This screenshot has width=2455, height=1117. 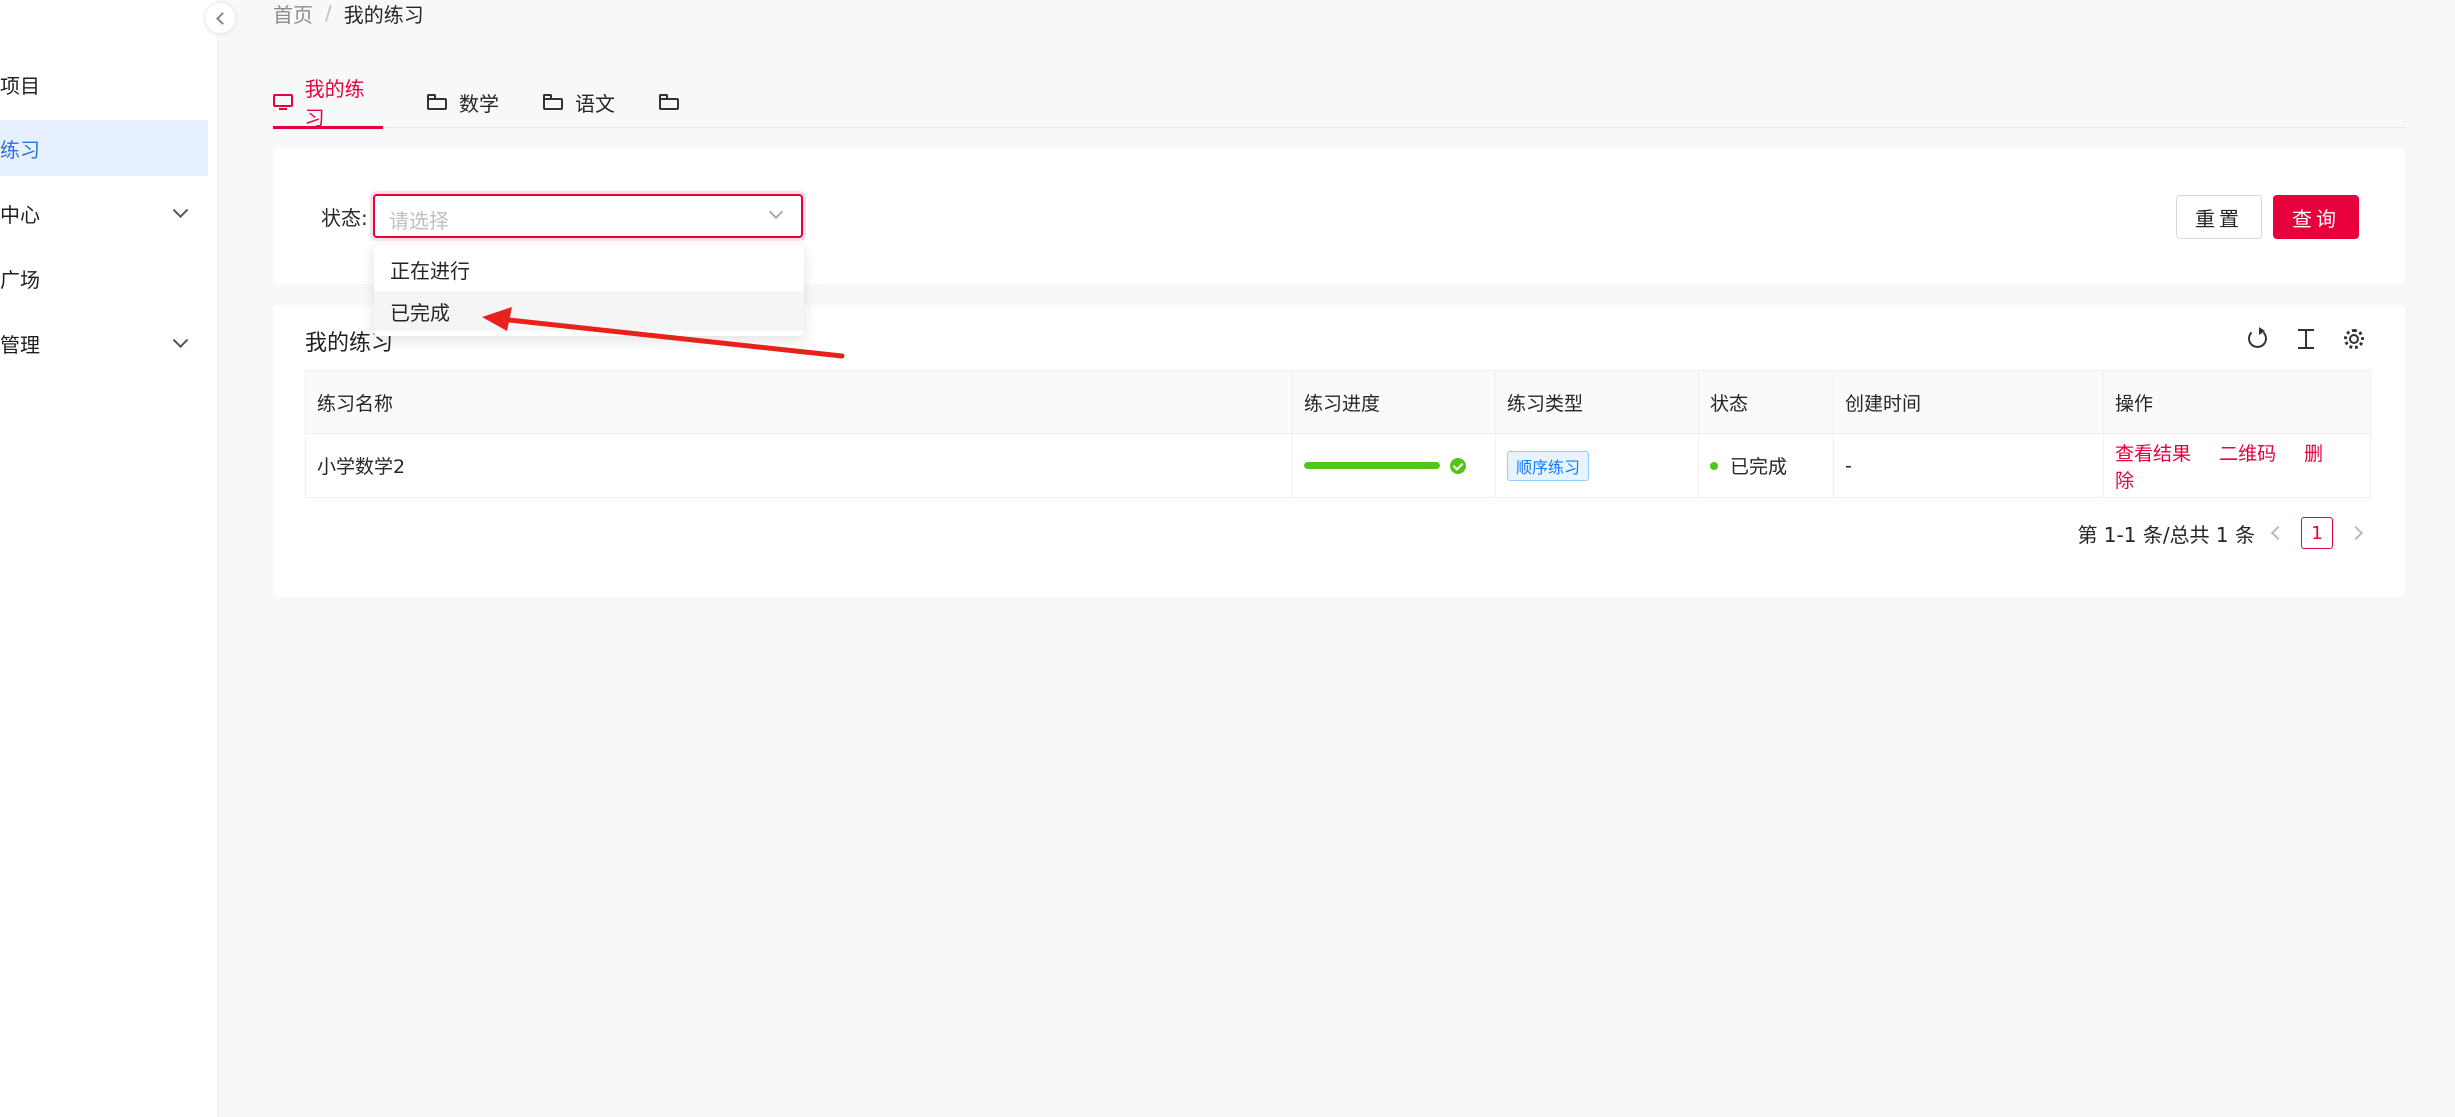 What do you see at coordinates (20, 214) in the screenshot?
I see `sidebar-item-label: 中心` at bounding box center [20, 214].